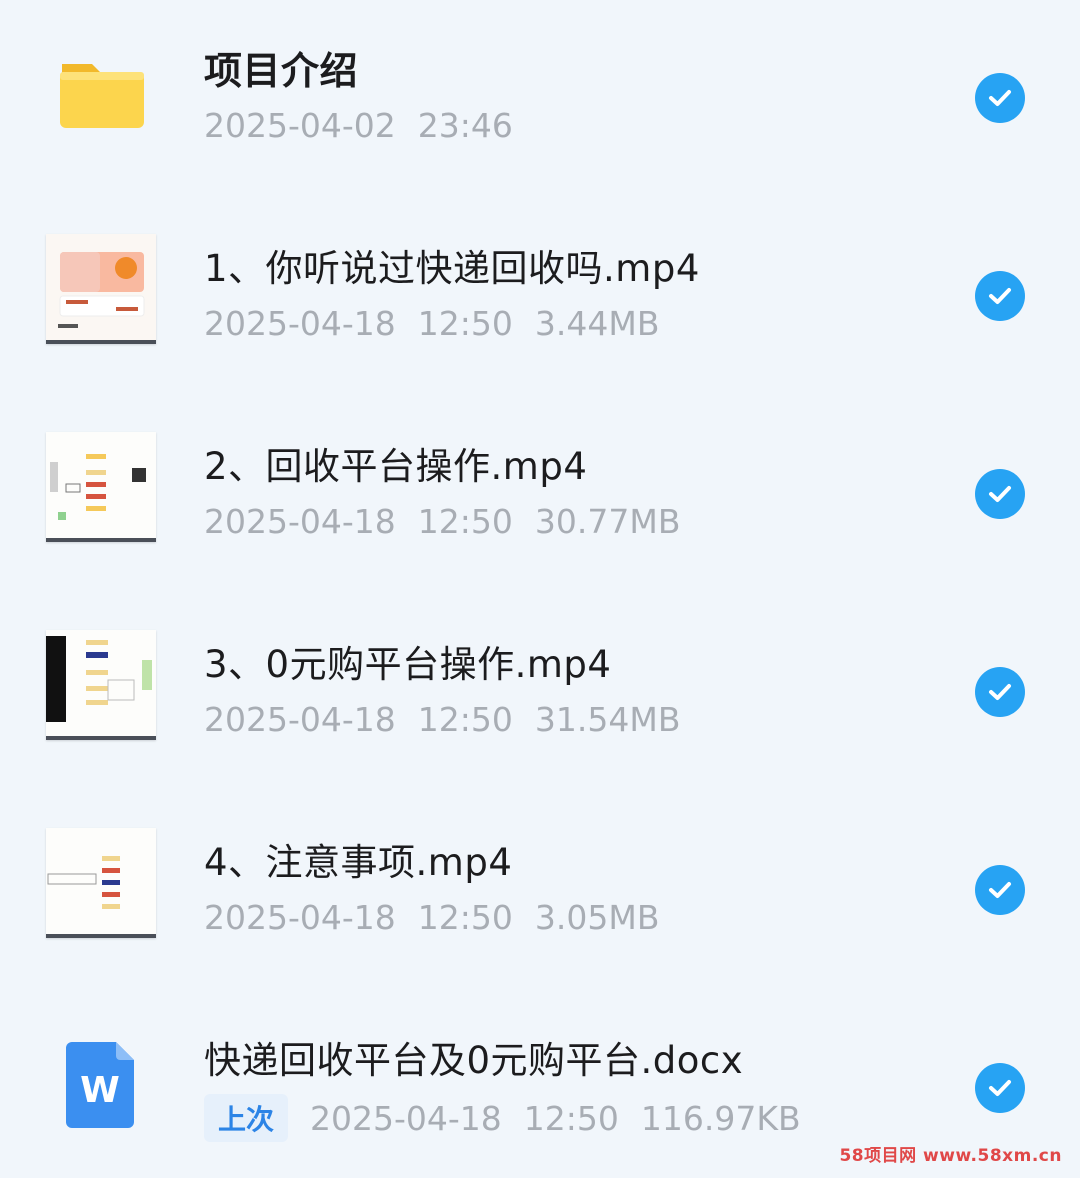 The height and width of the screenshot is (1178, 1080). I want to click on file-size: 3.05MB, so click(597, 917).